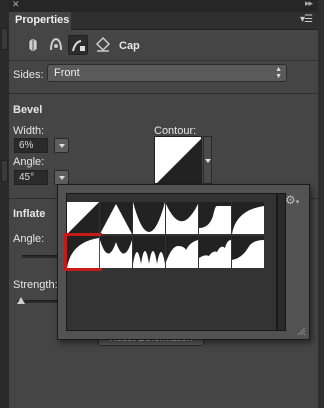  I want to click on inflate-angle-slider, so click(41, 256).